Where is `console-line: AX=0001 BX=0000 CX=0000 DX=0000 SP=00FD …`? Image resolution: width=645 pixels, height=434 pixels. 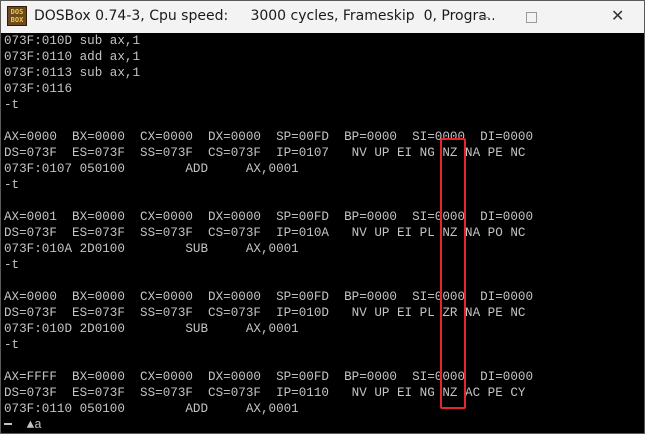
console-line: AX=0001 BX=0000 CX=0000 DX=0000 SP=00FD … is located at coordinates (269, 217).